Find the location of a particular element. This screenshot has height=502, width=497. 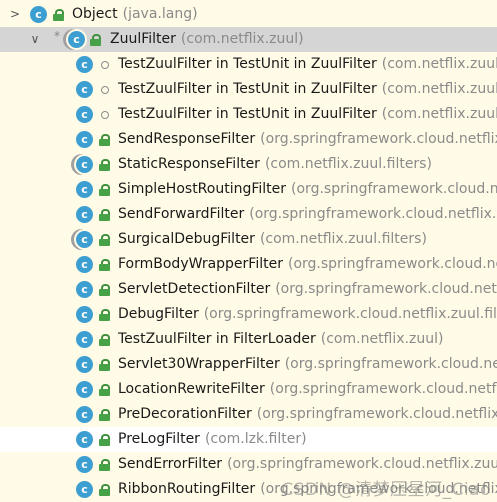

class-name: PreLogFilter is located at coordinates (159, 439).